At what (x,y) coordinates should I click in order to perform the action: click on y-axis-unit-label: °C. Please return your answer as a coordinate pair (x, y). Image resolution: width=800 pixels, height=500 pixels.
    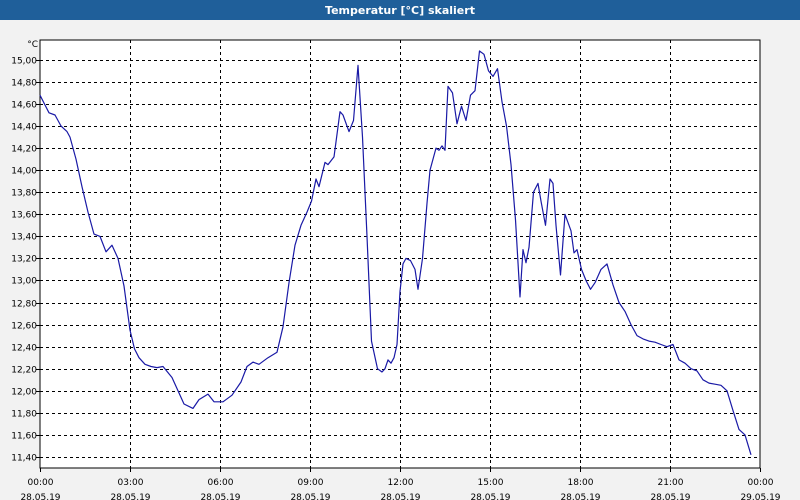
    Looking at the image, I should click on (32, 45).